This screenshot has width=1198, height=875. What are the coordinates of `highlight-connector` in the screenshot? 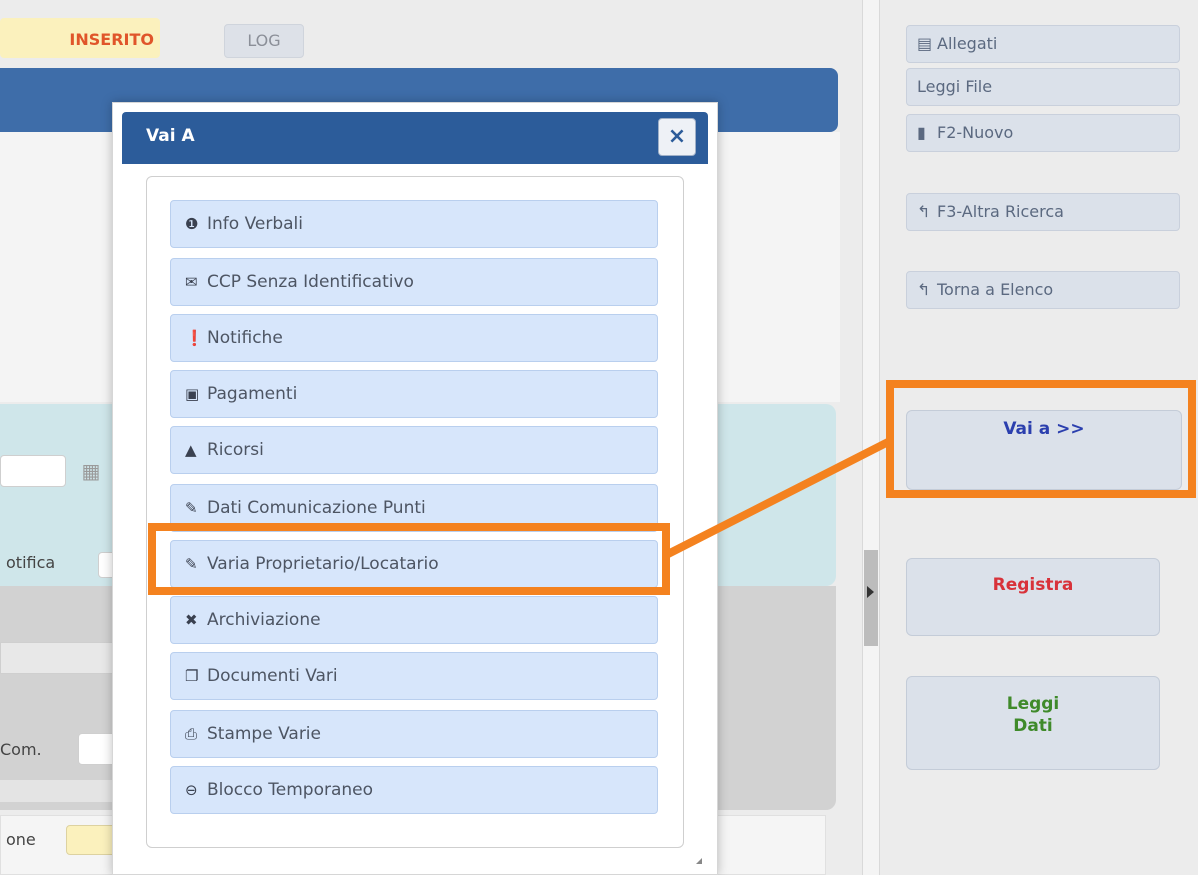 It's located at (780, 497).